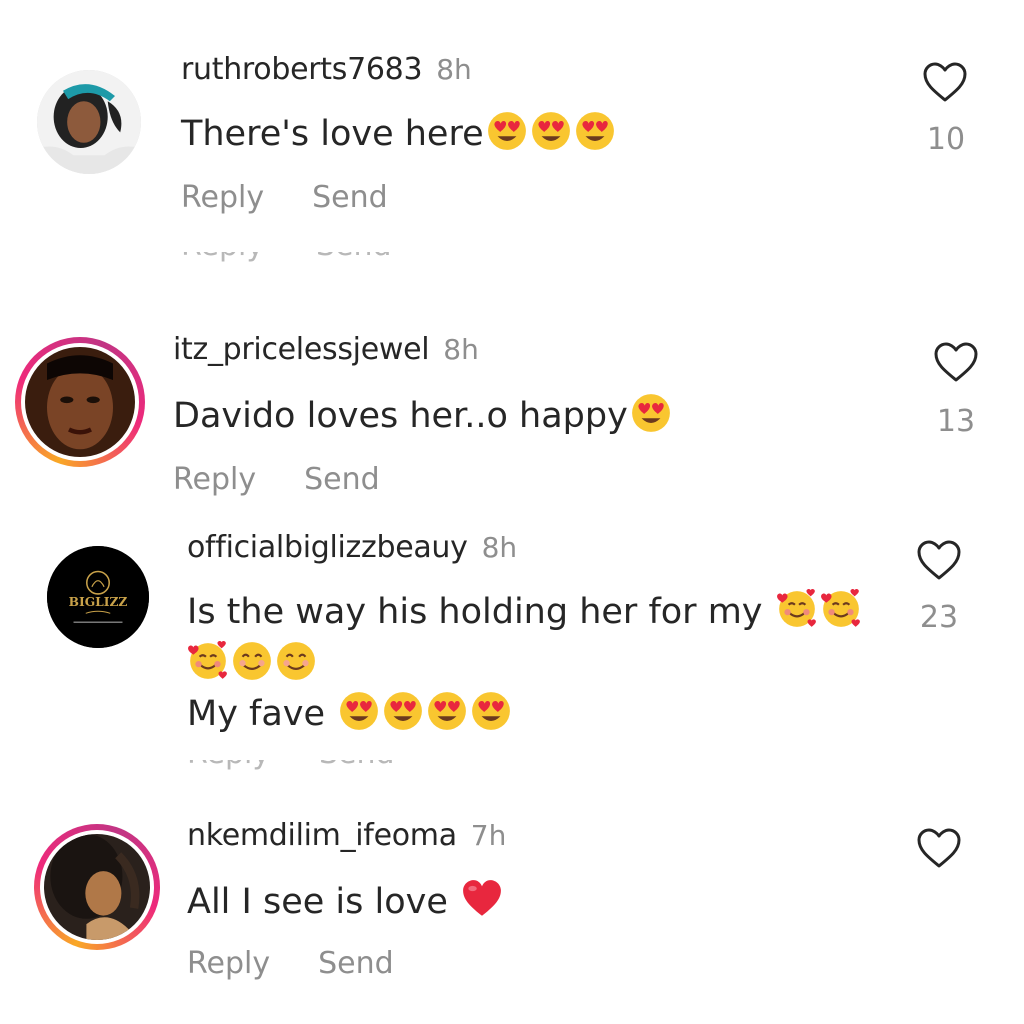  I want to click on comment-text-line2, so click(252, 664).